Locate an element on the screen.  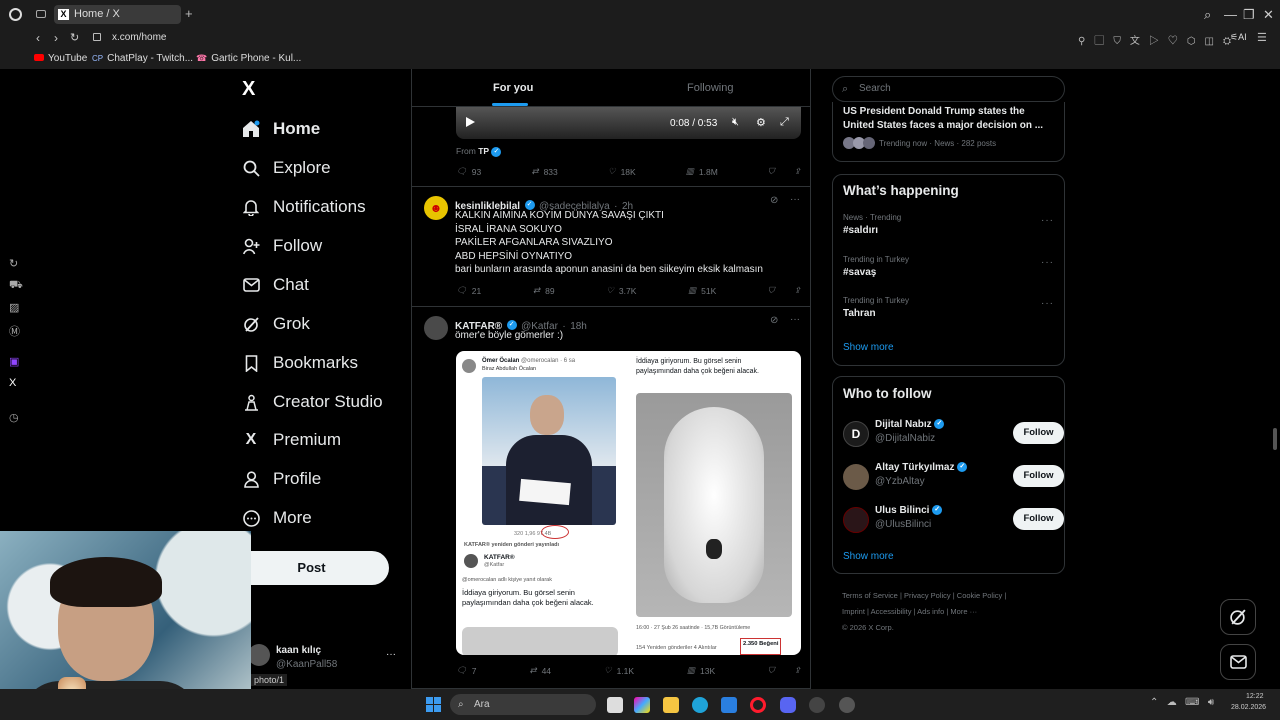
pinboard-icon: ▨ is located at coordinates (14, 307).